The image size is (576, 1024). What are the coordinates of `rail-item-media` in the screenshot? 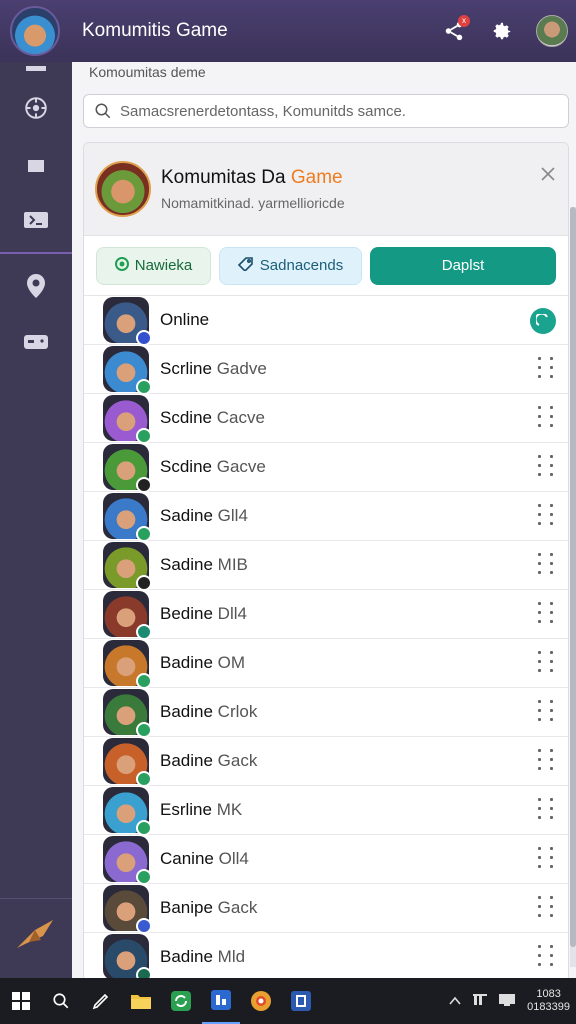 It's located at (36, 220).